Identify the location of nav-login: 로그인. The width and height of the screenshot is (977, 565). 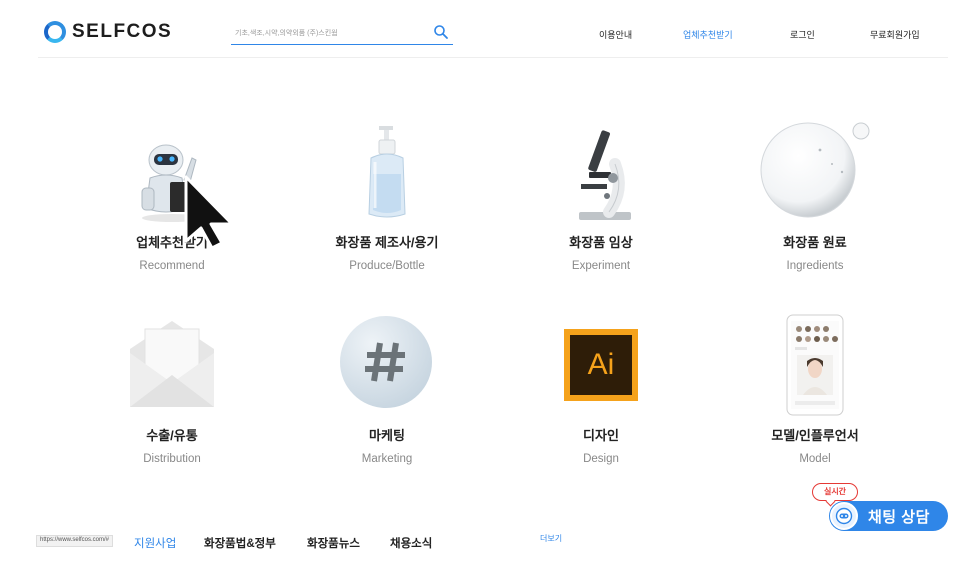
(802, 34).